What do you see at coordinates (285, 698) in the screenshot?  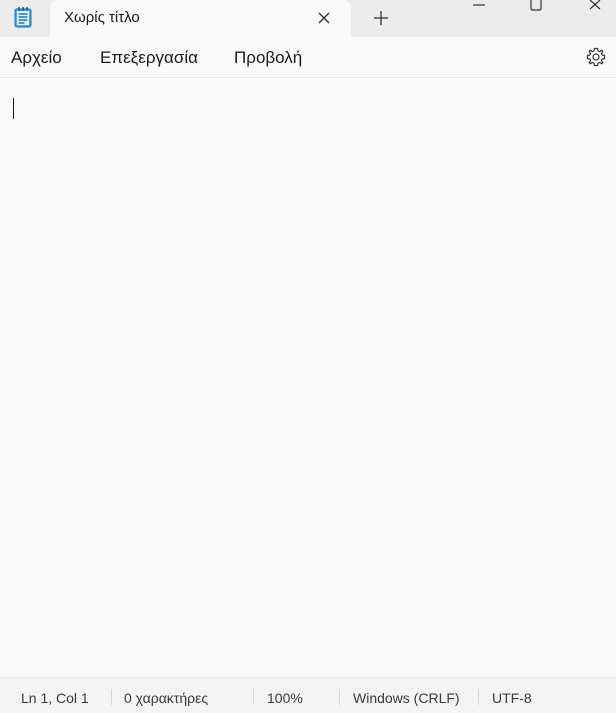 I see `zoom-level: 100%` at bounding box center [285, 698].